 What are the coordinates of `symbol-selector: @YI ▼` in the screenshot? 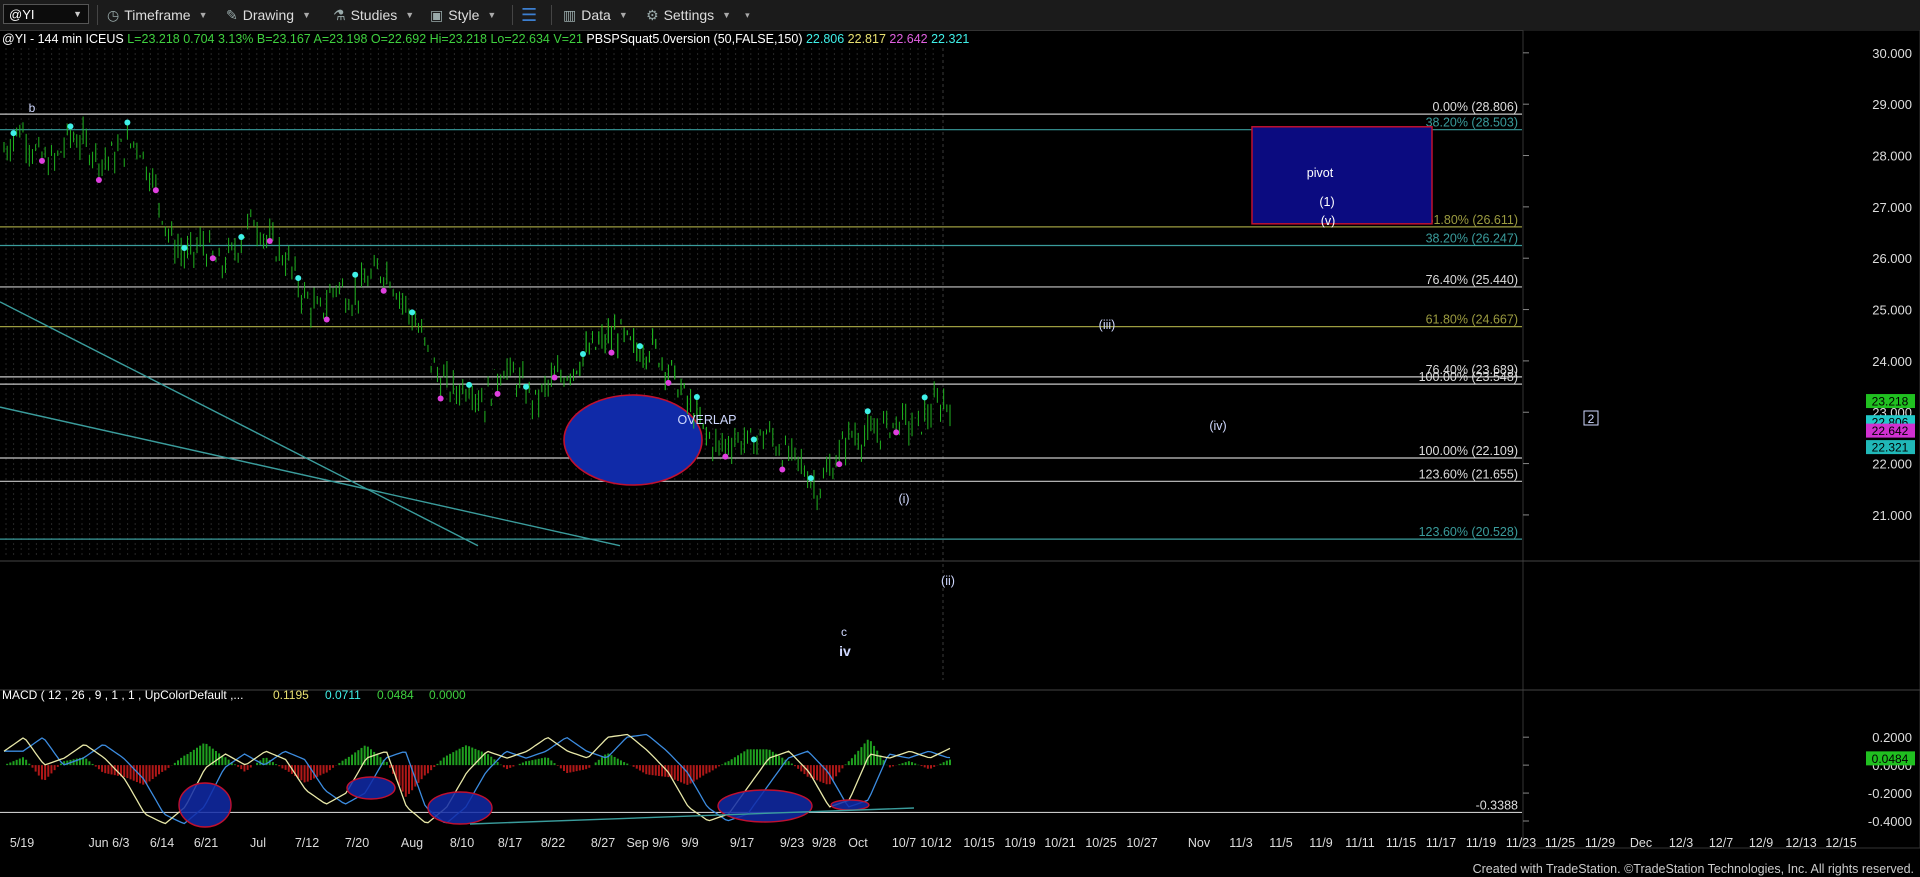 It's located at (46, 14).